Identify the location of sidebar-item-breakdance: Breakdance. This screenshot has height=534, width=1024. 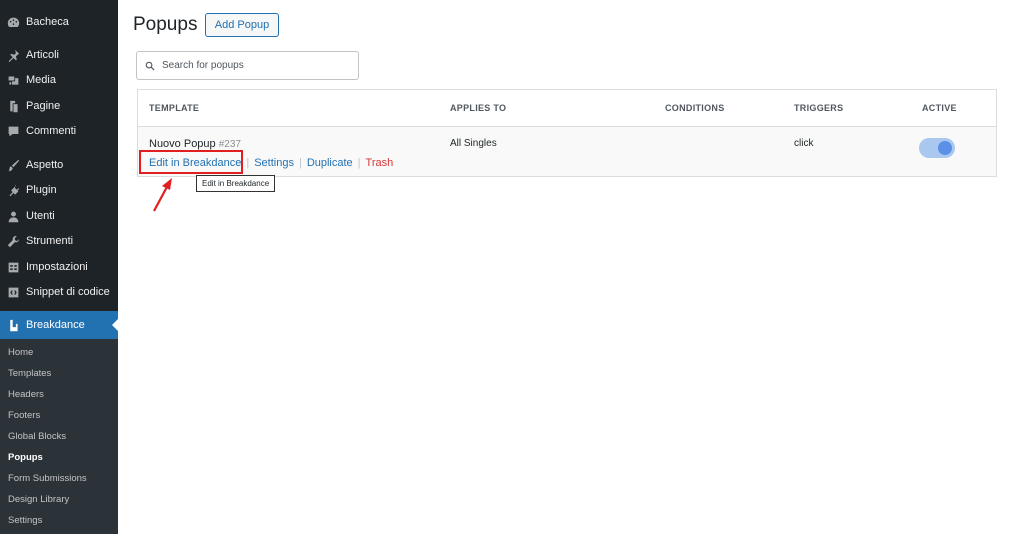
(59, 325).